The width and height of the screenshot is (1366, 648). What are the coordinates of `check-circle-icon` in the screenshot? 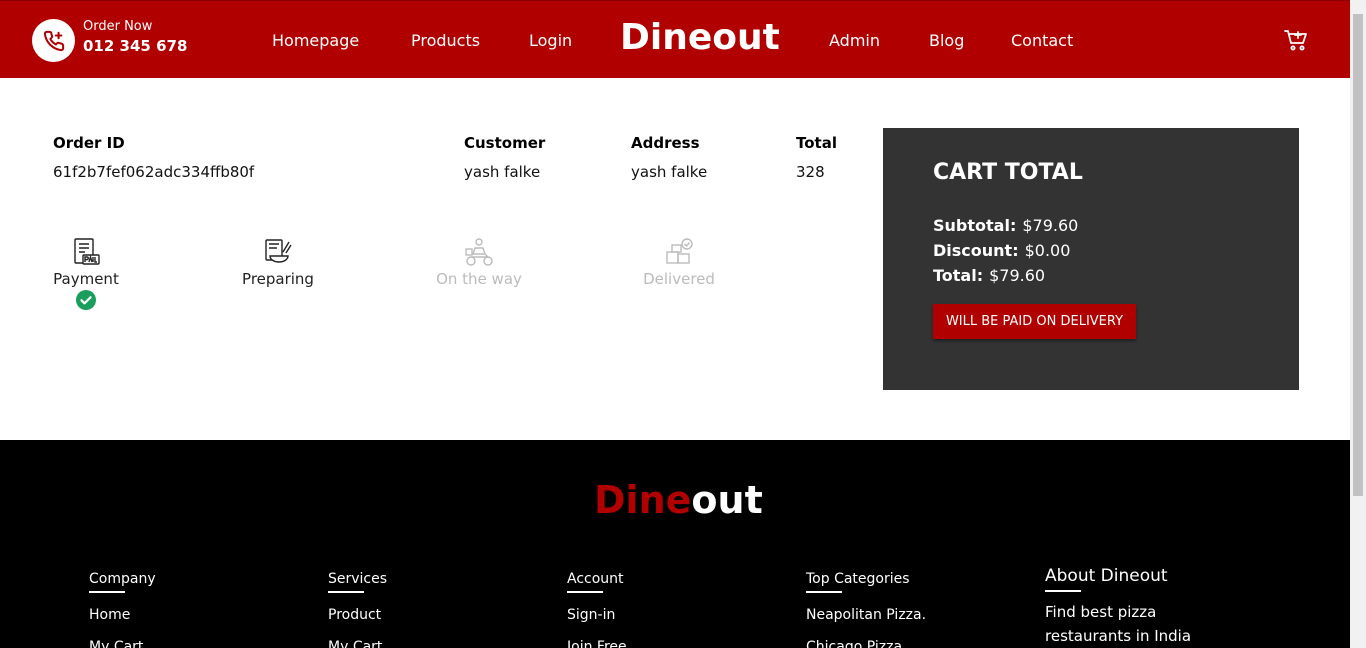 It's located at (86, 300).